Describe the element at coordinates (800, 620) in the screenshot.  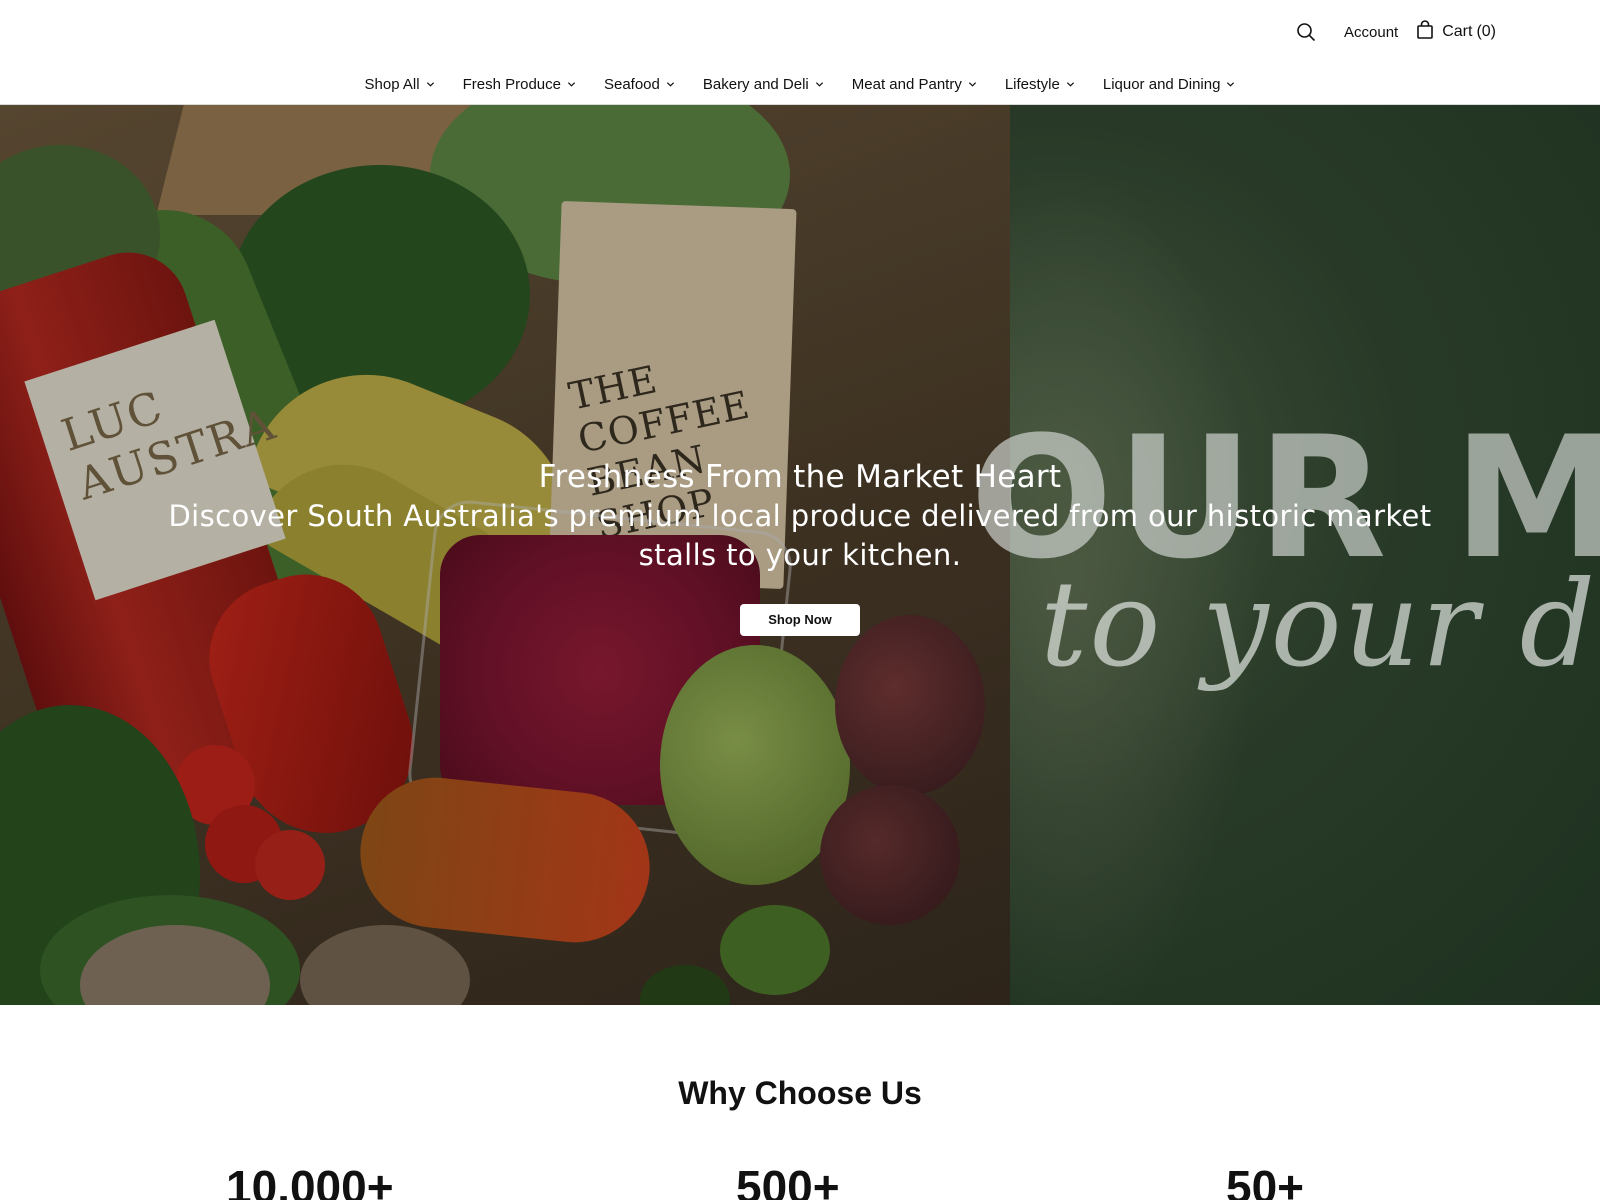
I see `shop-now-button: Shop Now` at that location.